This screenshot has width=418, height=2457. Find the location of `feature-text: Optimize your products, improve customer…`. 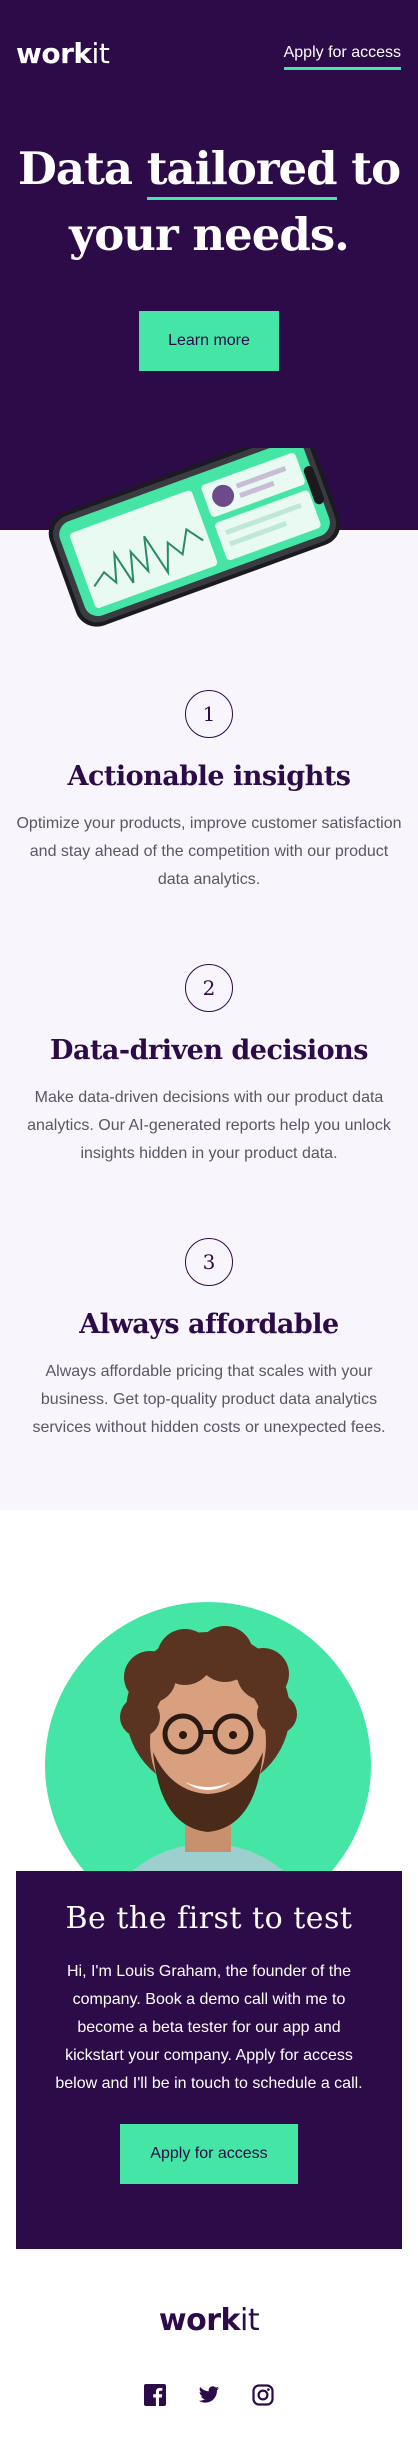

feature-text: Optimize your products, improve customer… is located at coordinates (209, 851).